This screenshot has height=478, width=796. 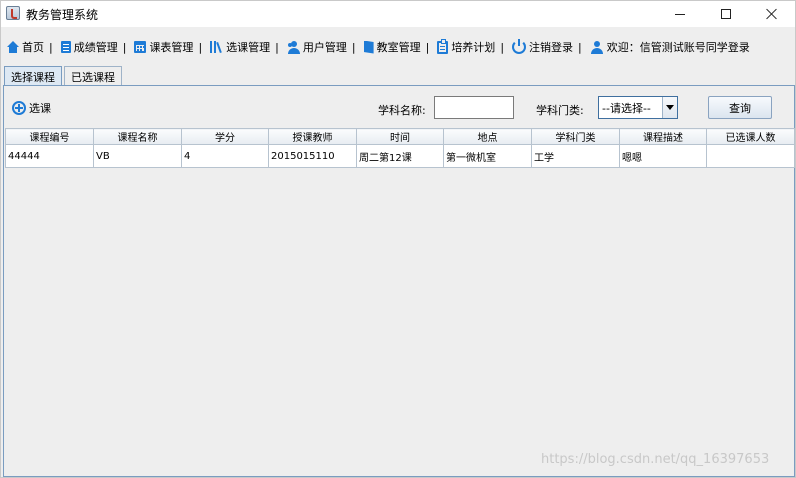 What do you see at coordinates (655, 459) in the screenshot?
I see `csdn-watermark: https://blog.csdn.net/qq_16397653` at bounding box center [655, 459].